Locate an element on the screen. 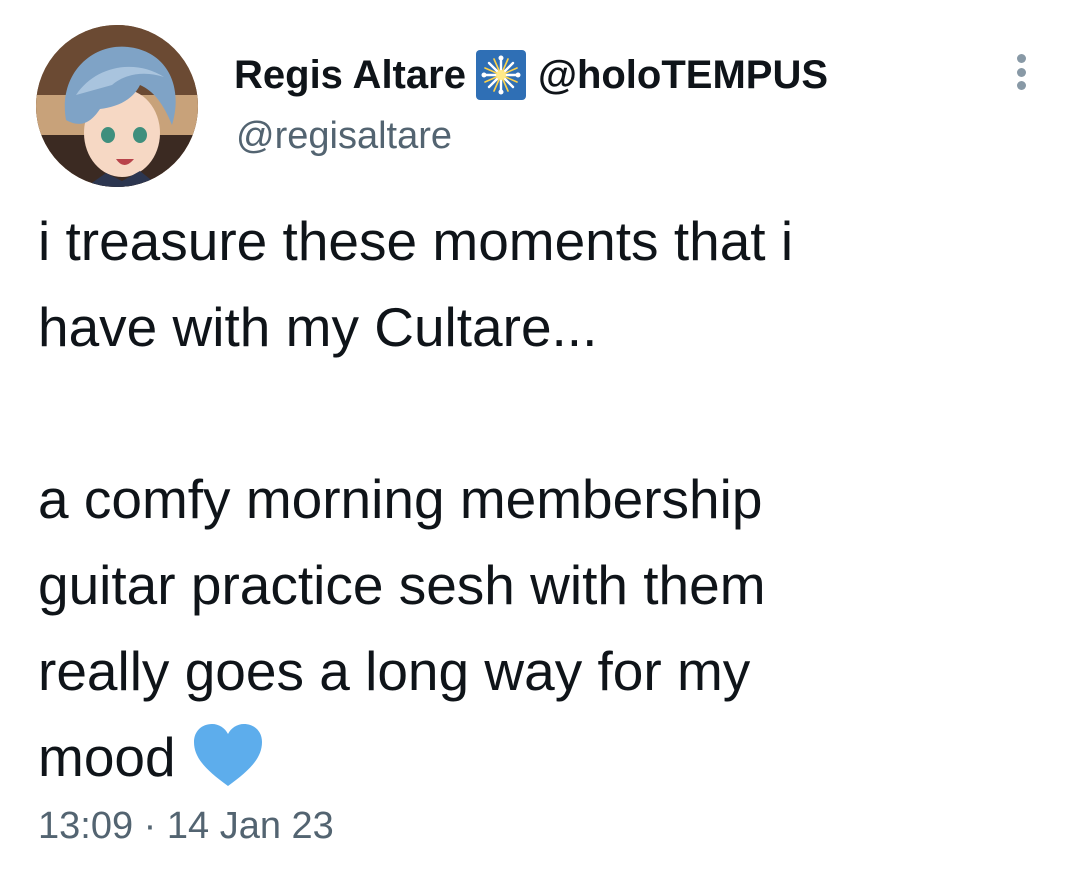 The width and height of the screenshot is (1080, 879). affiliate-badge-icon is located at coordinates (500, 75).